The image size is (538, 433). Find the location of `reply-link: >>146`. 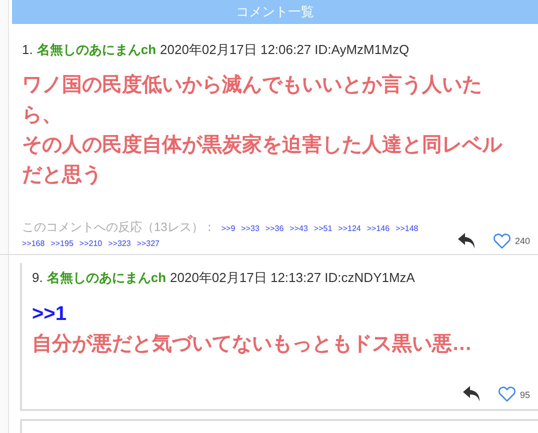

reply-link: >>146 is located at coordinates (378, 228).